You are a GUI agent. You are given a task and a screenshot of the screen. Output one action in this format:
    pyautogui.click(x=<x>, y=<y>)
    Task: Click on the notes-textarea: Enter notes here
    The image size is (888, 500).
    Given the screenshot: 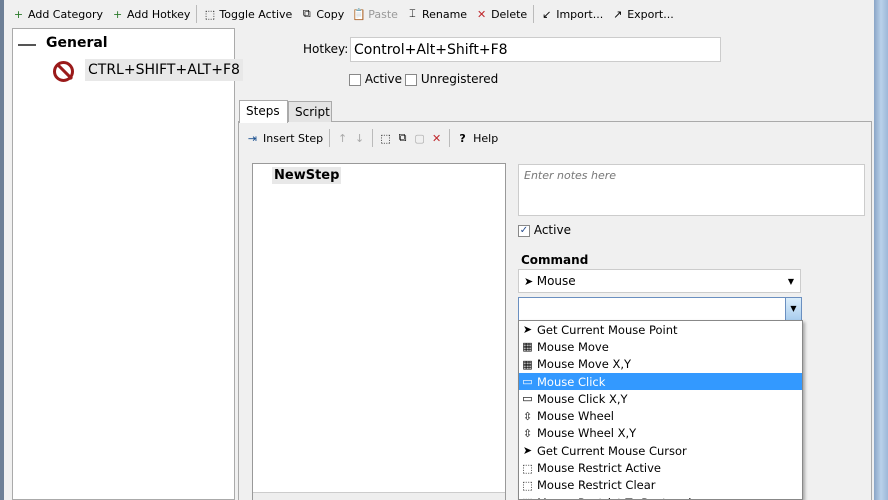 What is the action you would take?
    pyautogui.click(x=691, y=190)
    